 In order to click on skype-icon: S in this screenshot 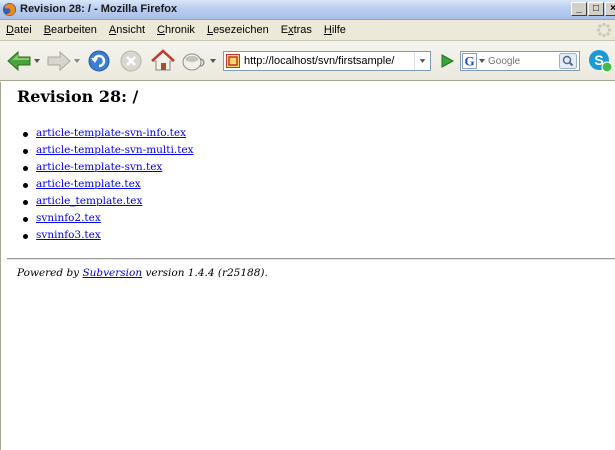, I will do `click(601, 61)`.